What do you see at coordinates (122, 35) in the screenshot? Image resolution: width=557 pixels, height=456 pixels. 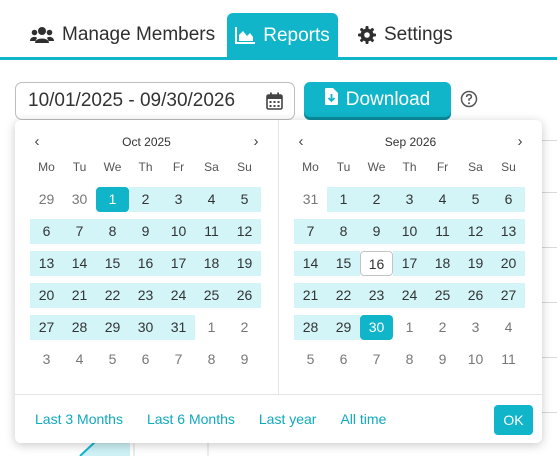 I see `tab-manage-members: Manage Members` at bounding box center [122, 35].